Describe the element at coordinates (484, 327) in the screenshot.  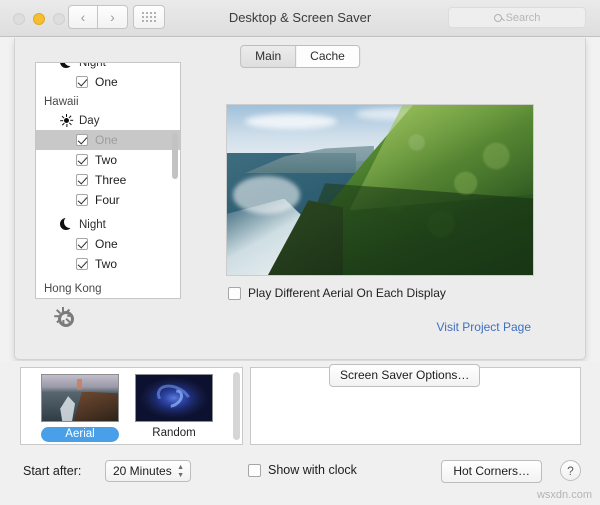
I see `visit-project-page-link: Visit Project Page` at that location.